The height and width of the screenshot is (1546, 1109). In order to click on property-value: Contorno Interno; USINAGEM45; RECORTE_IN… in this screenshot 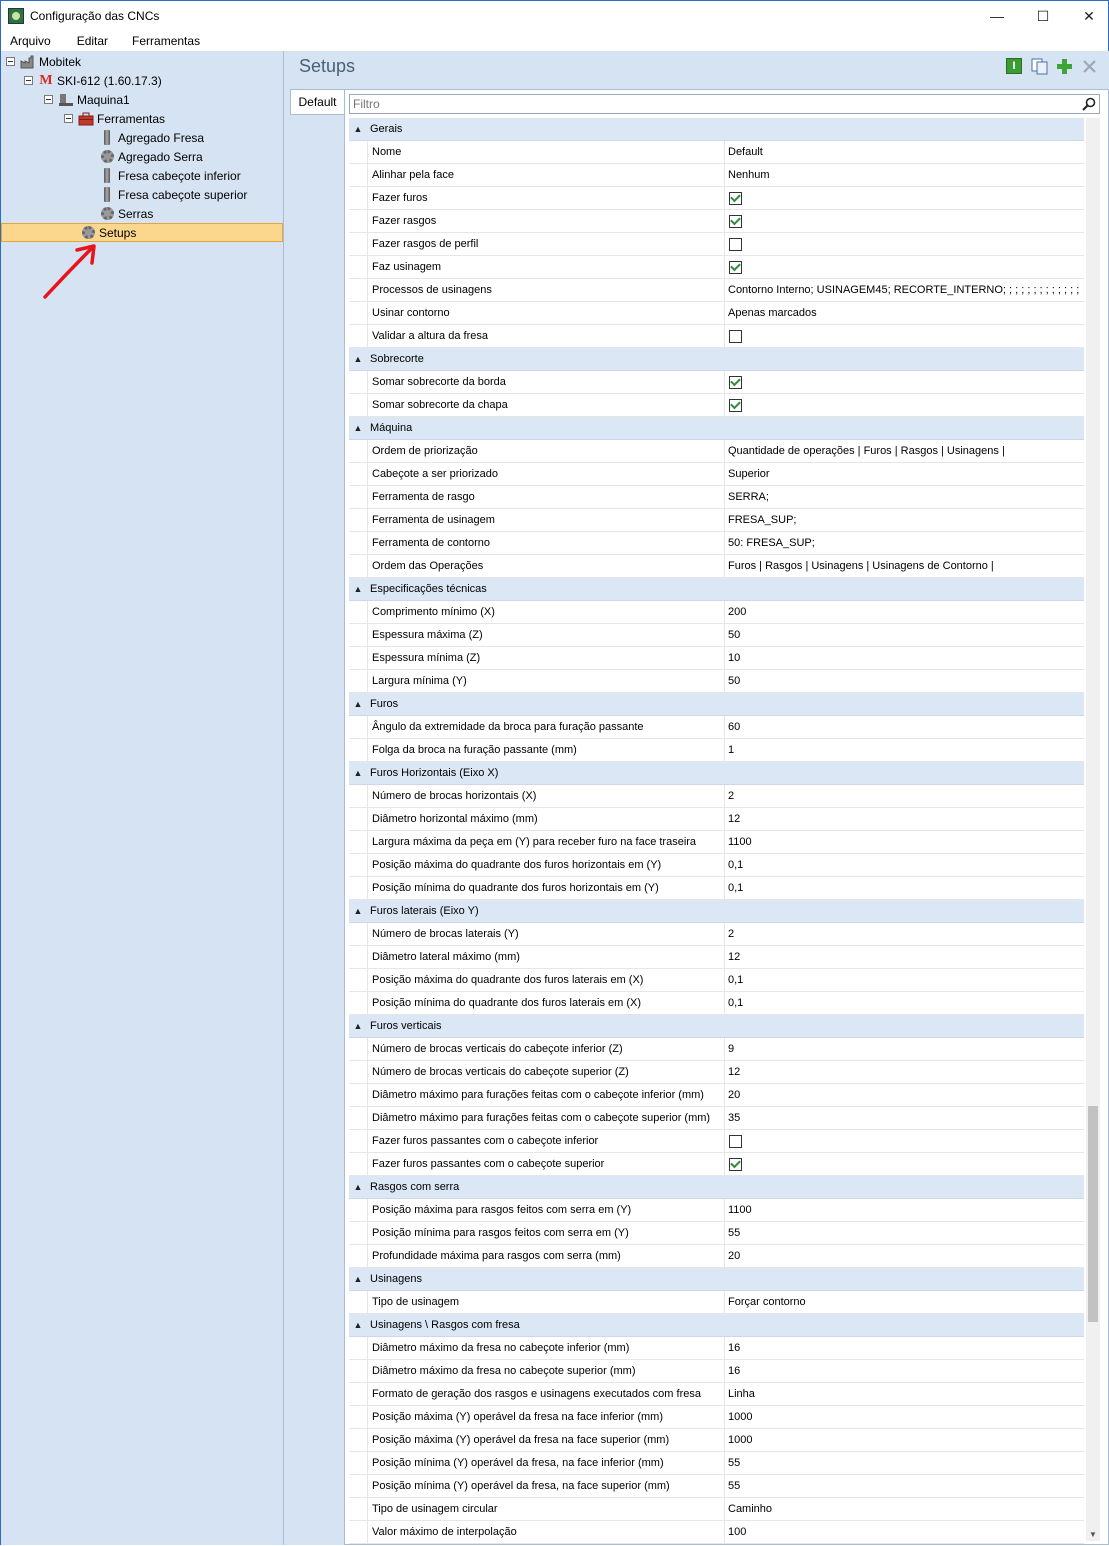, I will do `click(904, 290)`.